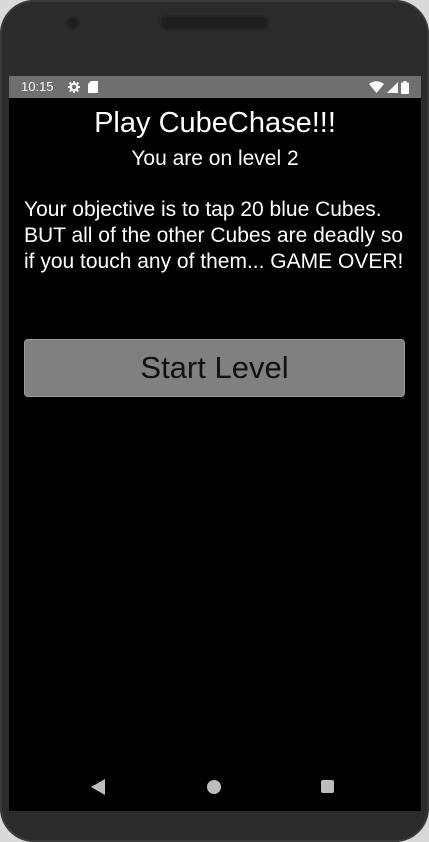 The image size is (429, 842). I want to click on status-bar: 10:15, so click(215, 87).